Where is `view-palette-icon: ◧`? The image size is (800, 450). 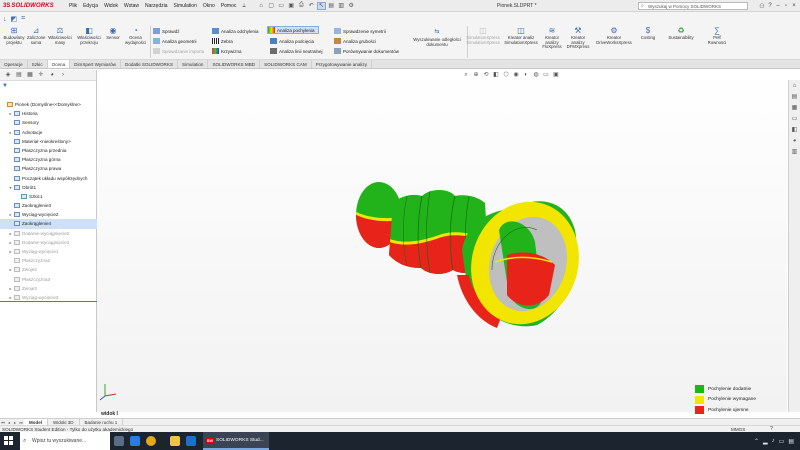
view-palette-icon: ◧ is located at coordinates (794, 130).